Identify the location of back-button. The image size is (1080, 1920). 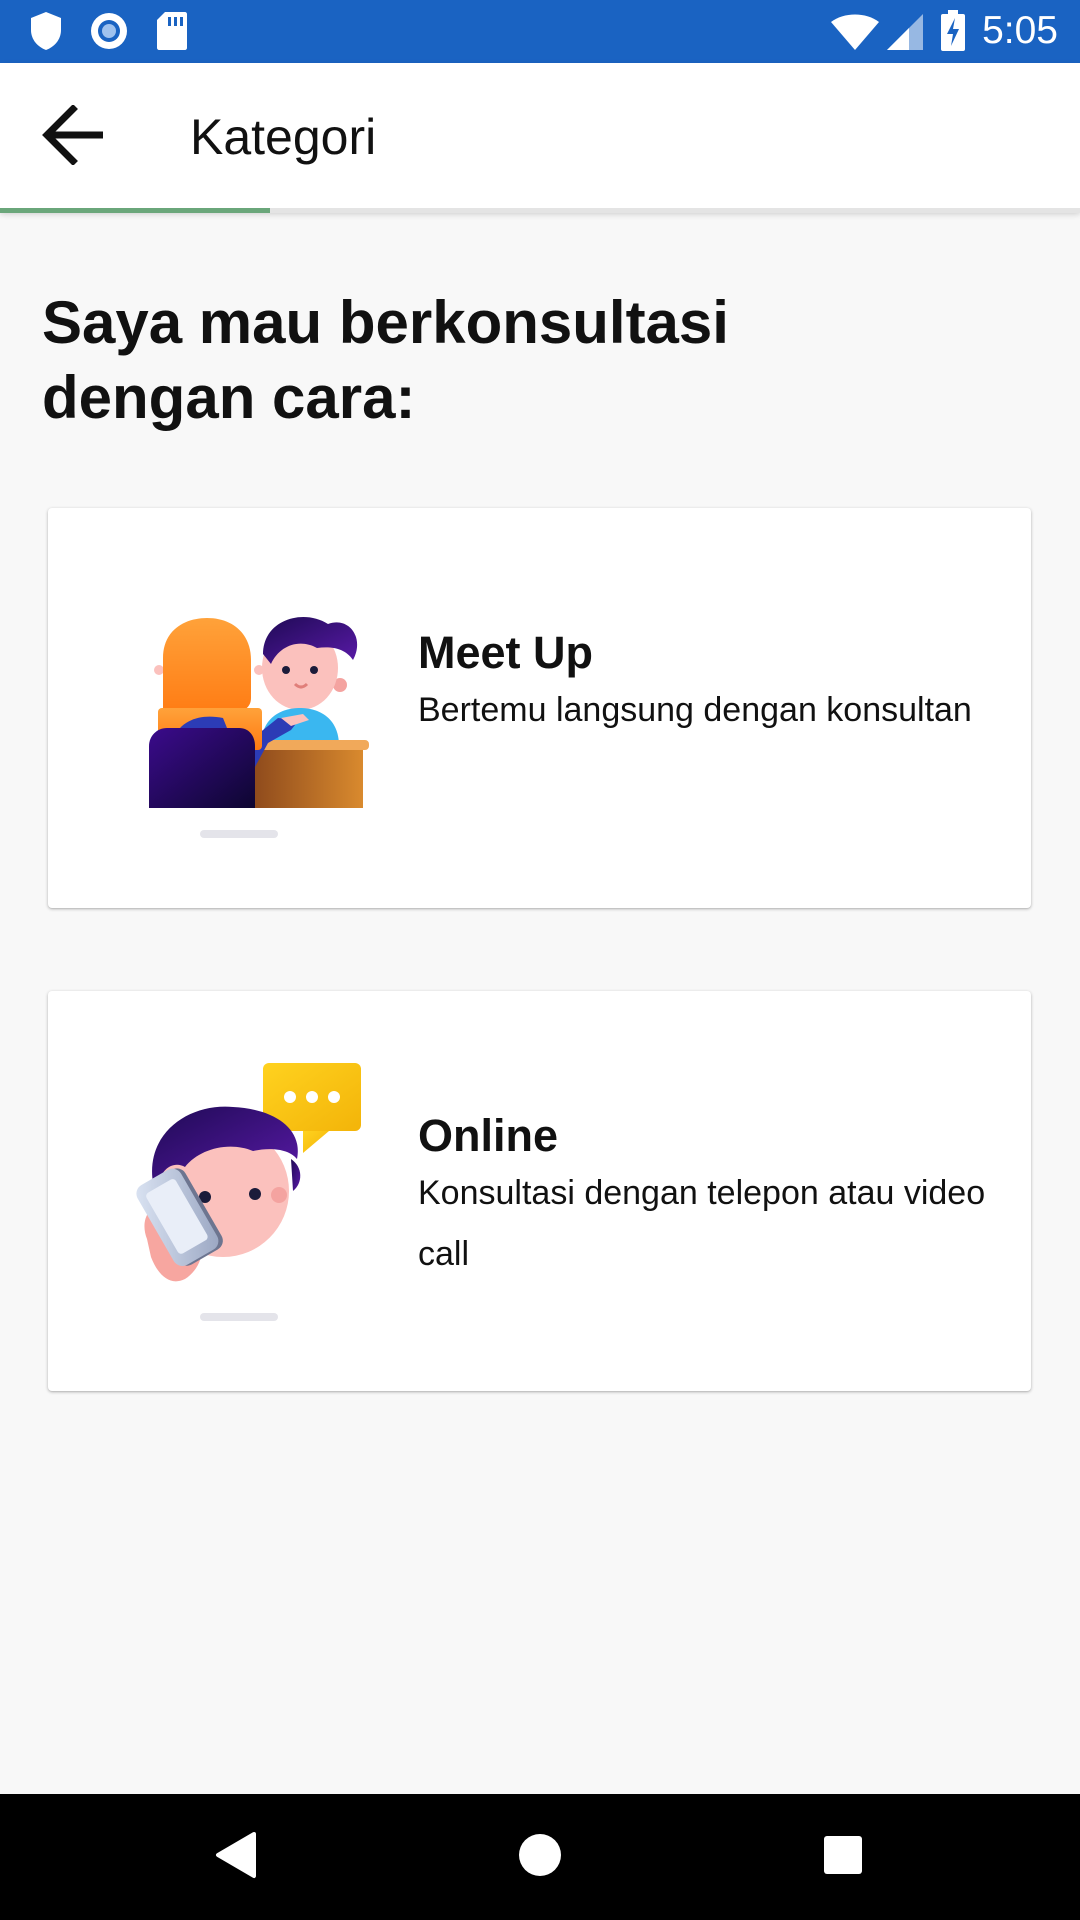
(74, 137).